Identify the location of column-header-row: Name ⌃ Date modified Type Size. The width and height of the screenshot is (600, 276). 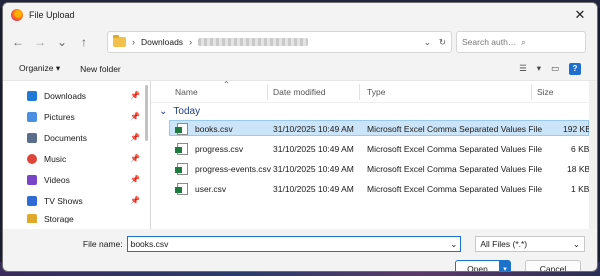
(374, 91).